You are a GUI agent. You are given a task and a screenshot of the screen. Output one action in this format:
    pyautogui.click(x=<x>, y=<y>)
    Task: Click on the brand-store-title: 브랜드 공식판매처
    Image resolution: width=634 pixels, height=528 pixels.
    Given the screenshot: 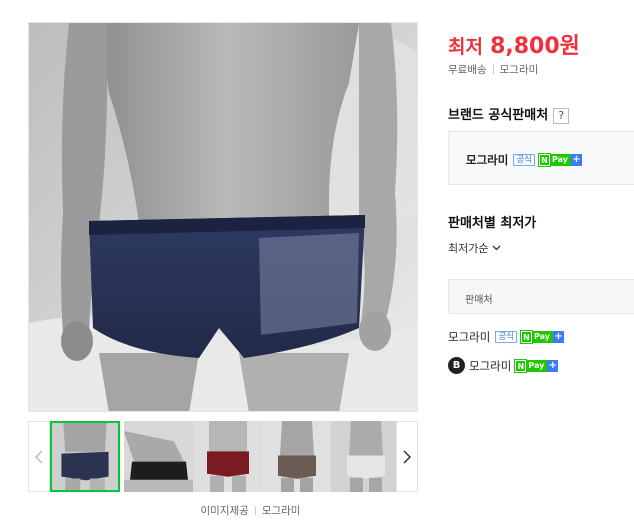 What is the action you would take?
    pyautogui.click(x=498, y=115)
    